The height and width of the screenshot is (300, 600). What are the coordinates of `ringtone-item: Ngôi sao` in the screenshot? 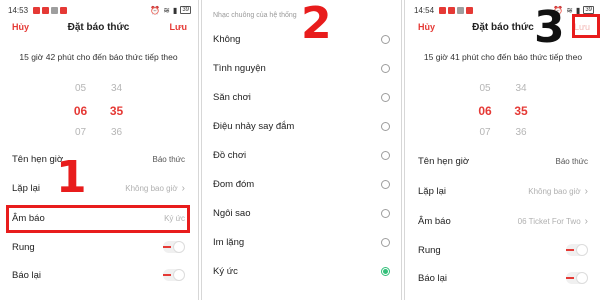 It's located at (301, 213).